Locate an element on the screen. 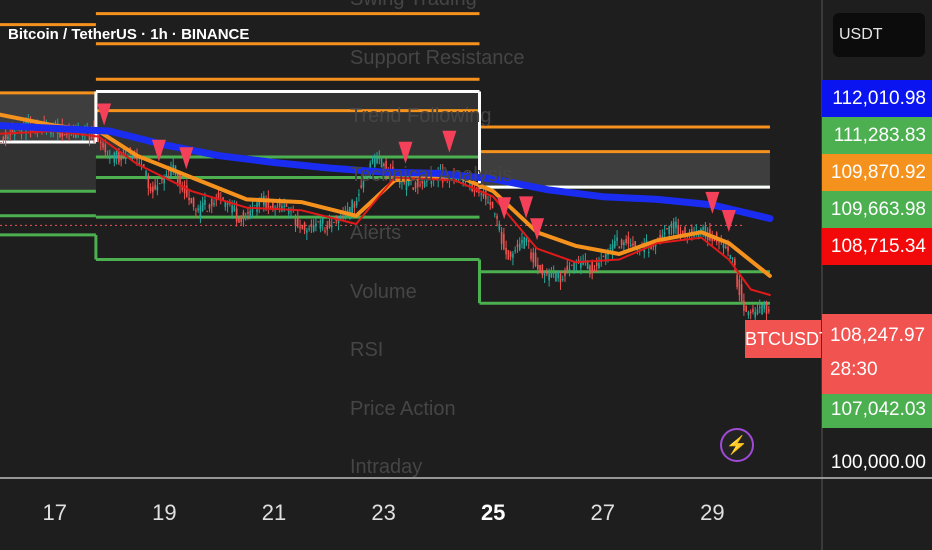 The width and height of the screenshot is (932, 550). indicator-menu-item: Intraday is located at coordinates (386, 467).